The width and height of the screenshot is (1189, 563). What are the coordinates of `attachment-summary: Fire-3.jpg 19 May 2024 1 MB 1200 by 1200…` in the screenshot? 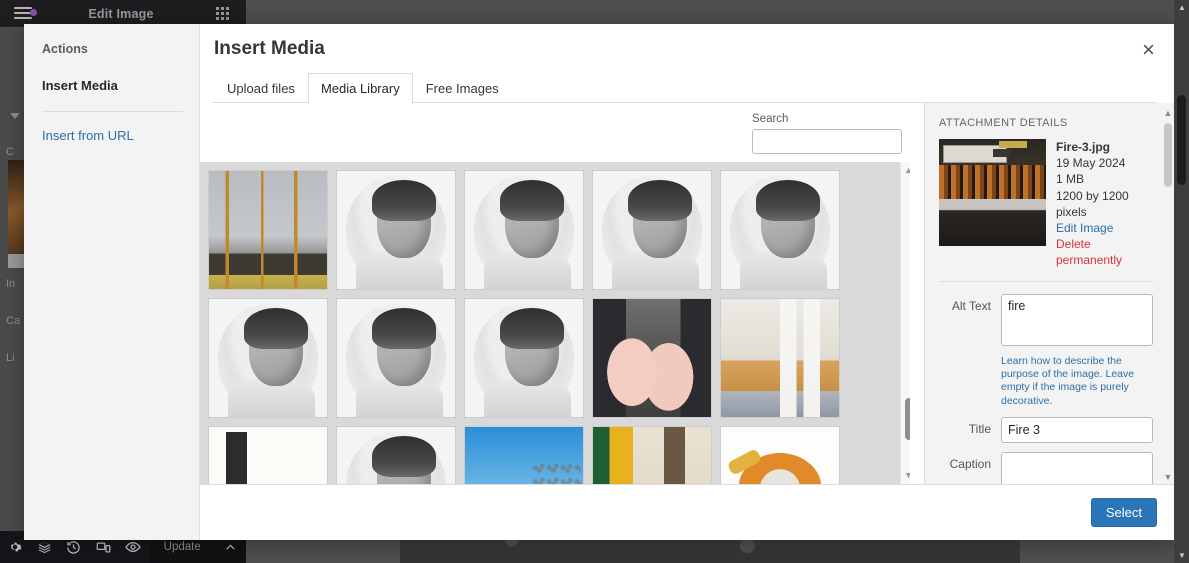 It's located at (1046, 204).